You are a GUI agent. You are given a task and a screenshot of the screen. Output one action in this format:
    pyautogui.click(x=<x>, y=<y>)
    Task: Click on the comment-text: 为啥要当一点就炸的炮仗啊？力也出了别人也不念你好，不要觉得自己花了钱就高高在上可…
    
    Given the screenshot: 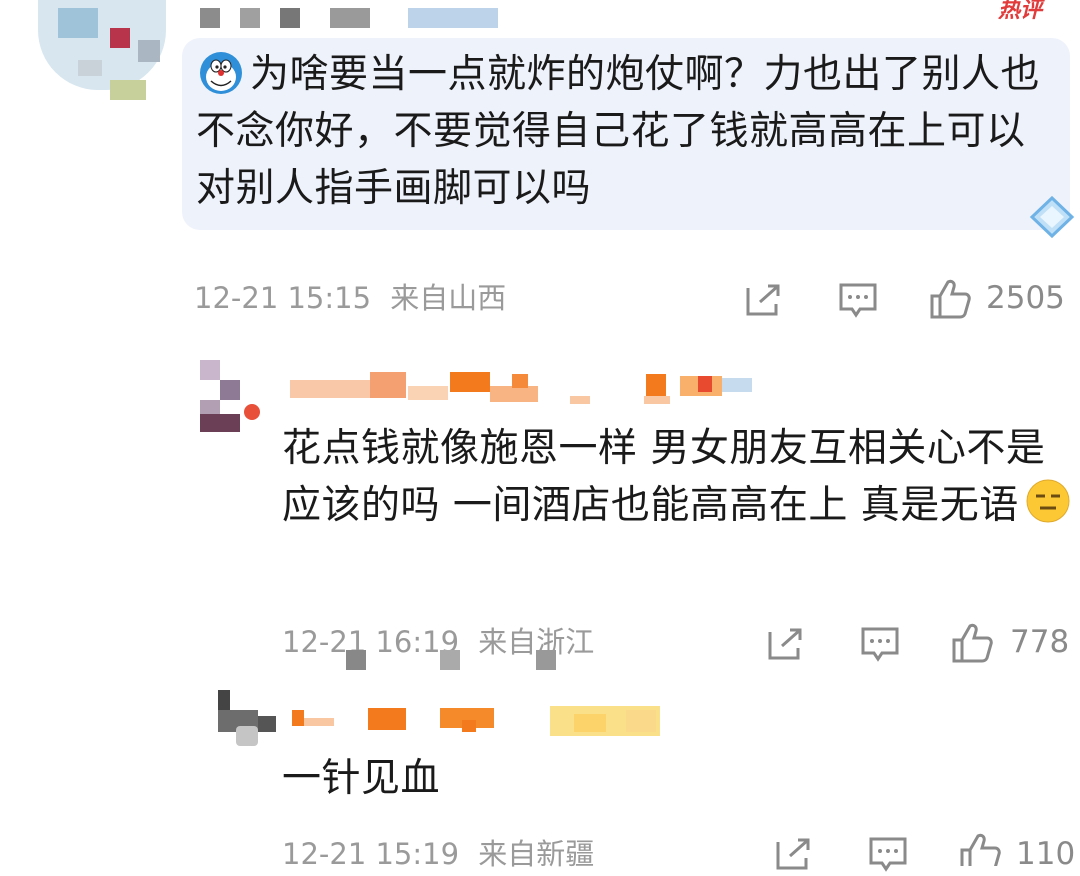 What is the action you would take?
    pyautogui.click(x=618, y=131)
    